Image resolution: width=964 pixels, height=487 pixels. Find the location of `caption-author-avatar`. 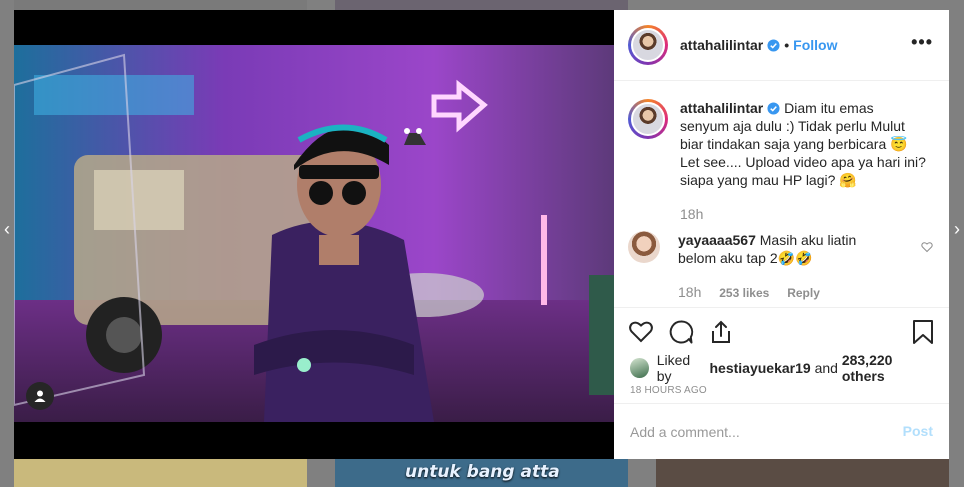

caption-author-avatar is located at coordinates (648, 119).